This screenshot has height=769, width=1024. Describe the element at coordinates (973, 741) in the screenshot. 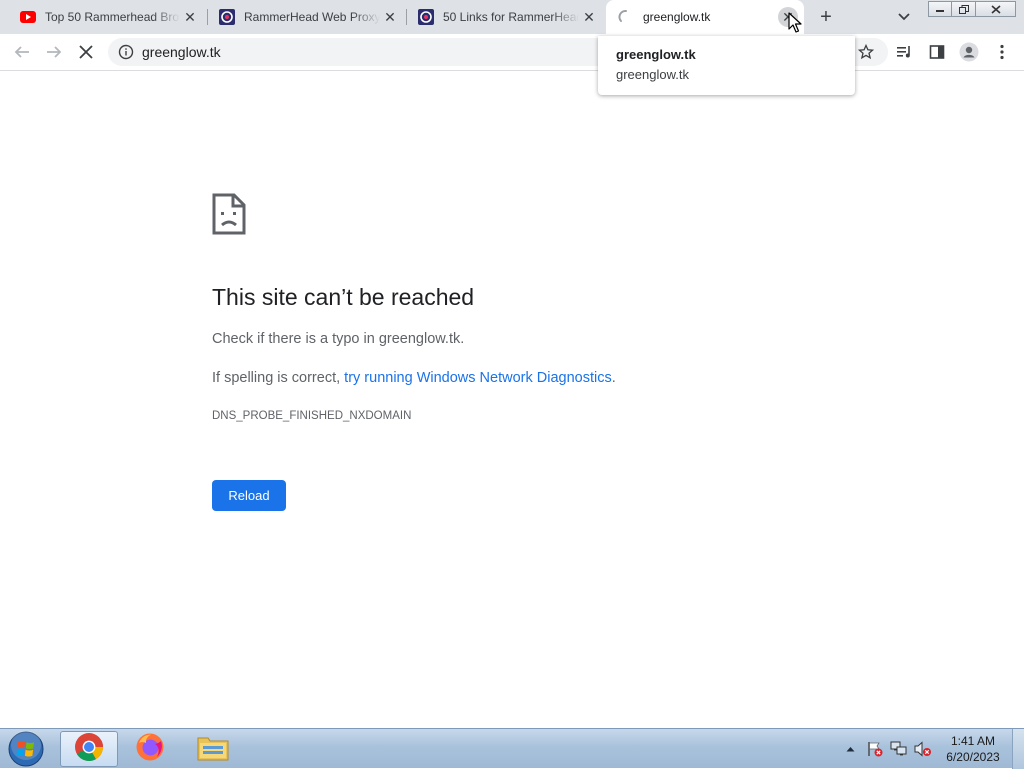

I see `clock-time: 1:41 AM` at that location.